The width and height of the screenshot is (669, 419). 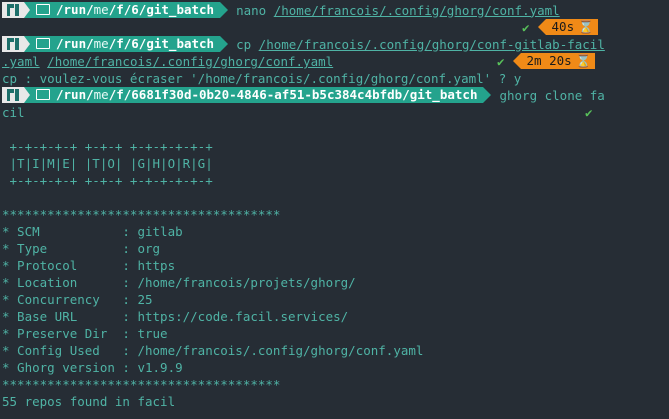 What do you see at coordinates (571, 27) in the screenshot?
I see `duration-badge: 40s ⌛` at bounding box center [571, 27].